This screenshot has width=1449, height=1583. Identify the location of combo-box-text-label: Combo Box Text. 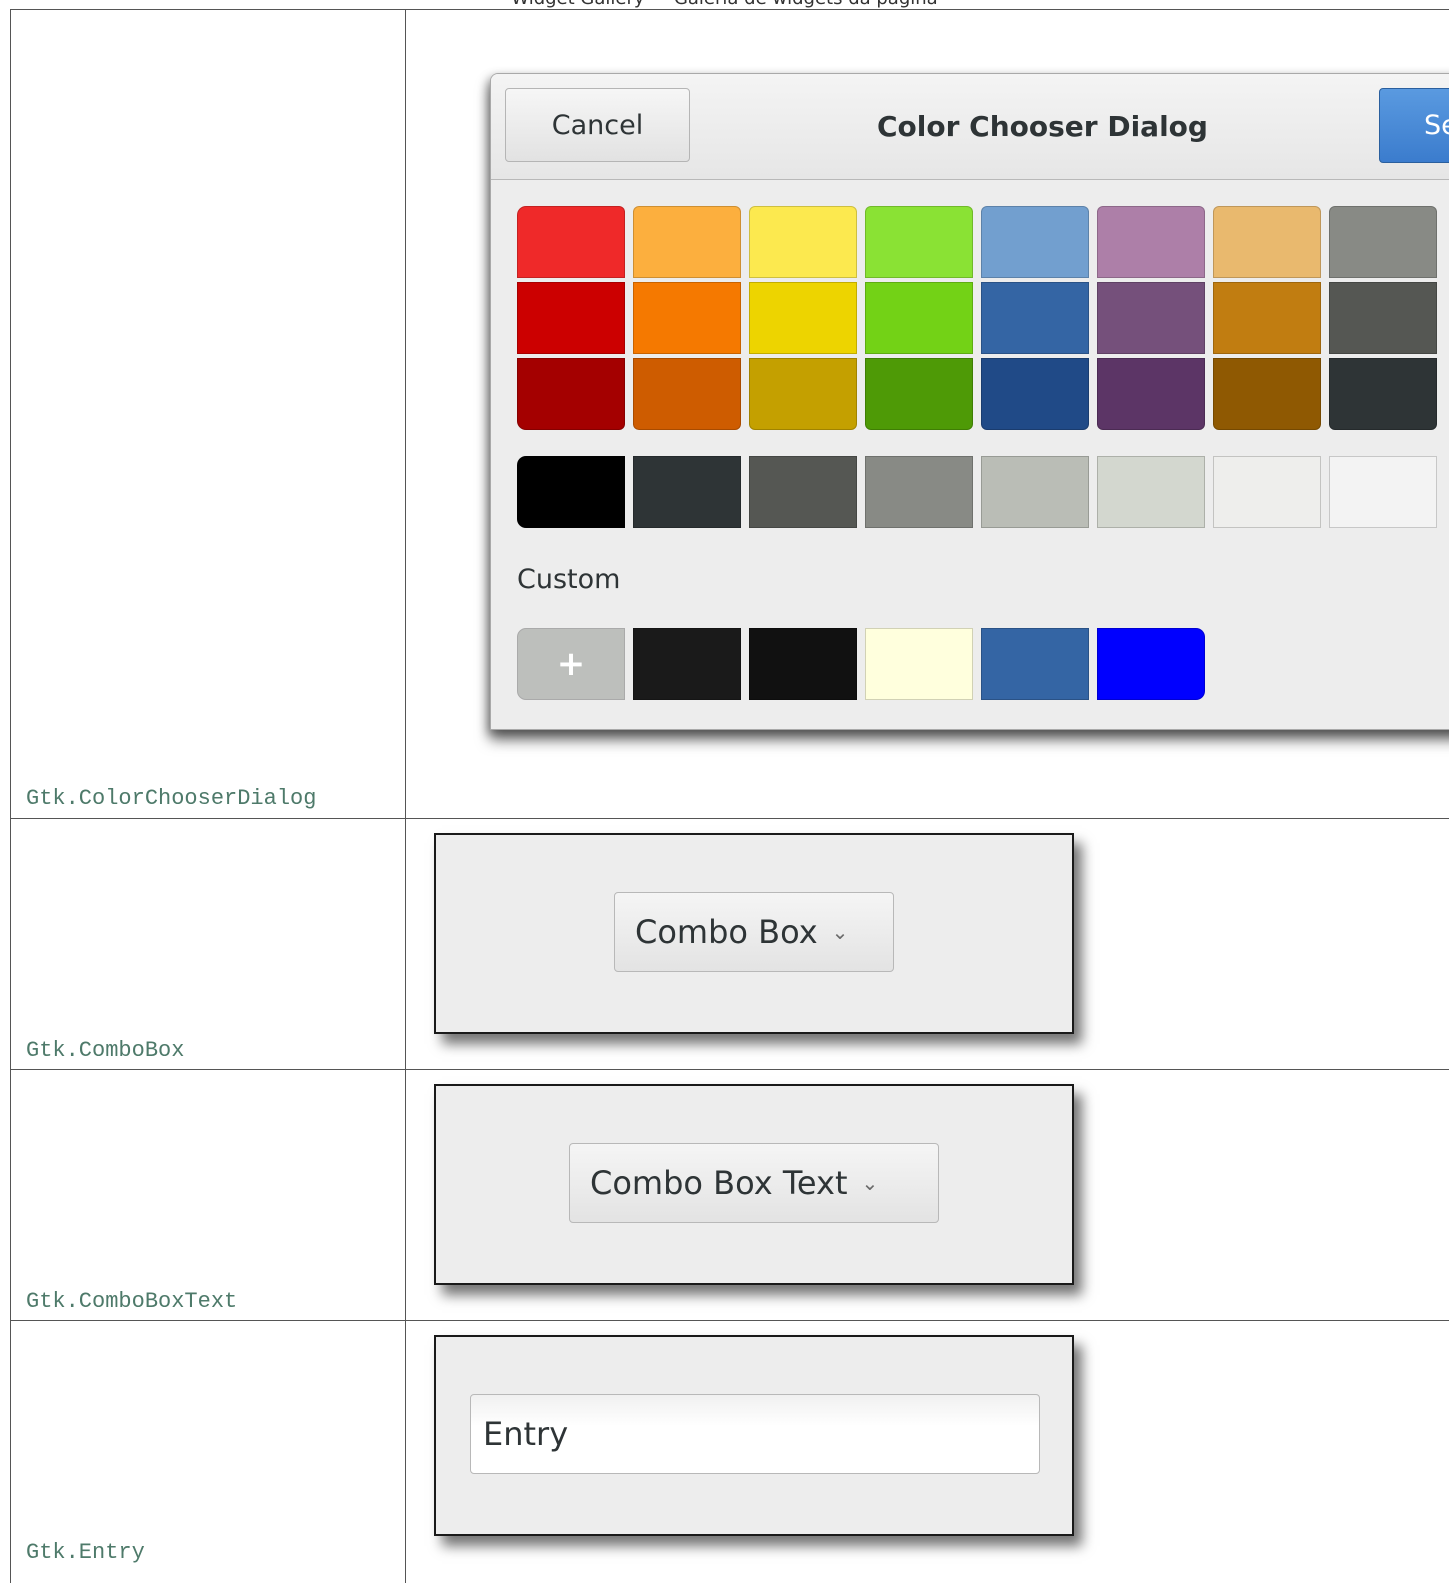
(719, 1183).